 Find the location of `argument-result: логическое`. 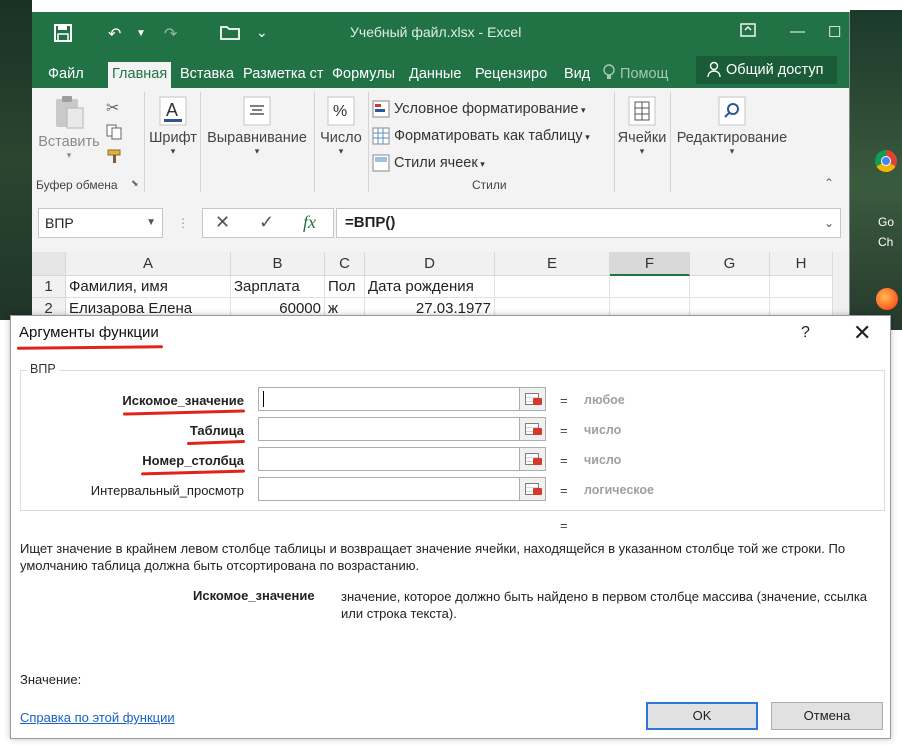

argument-result: логическое is located at coordinates (619, 490).